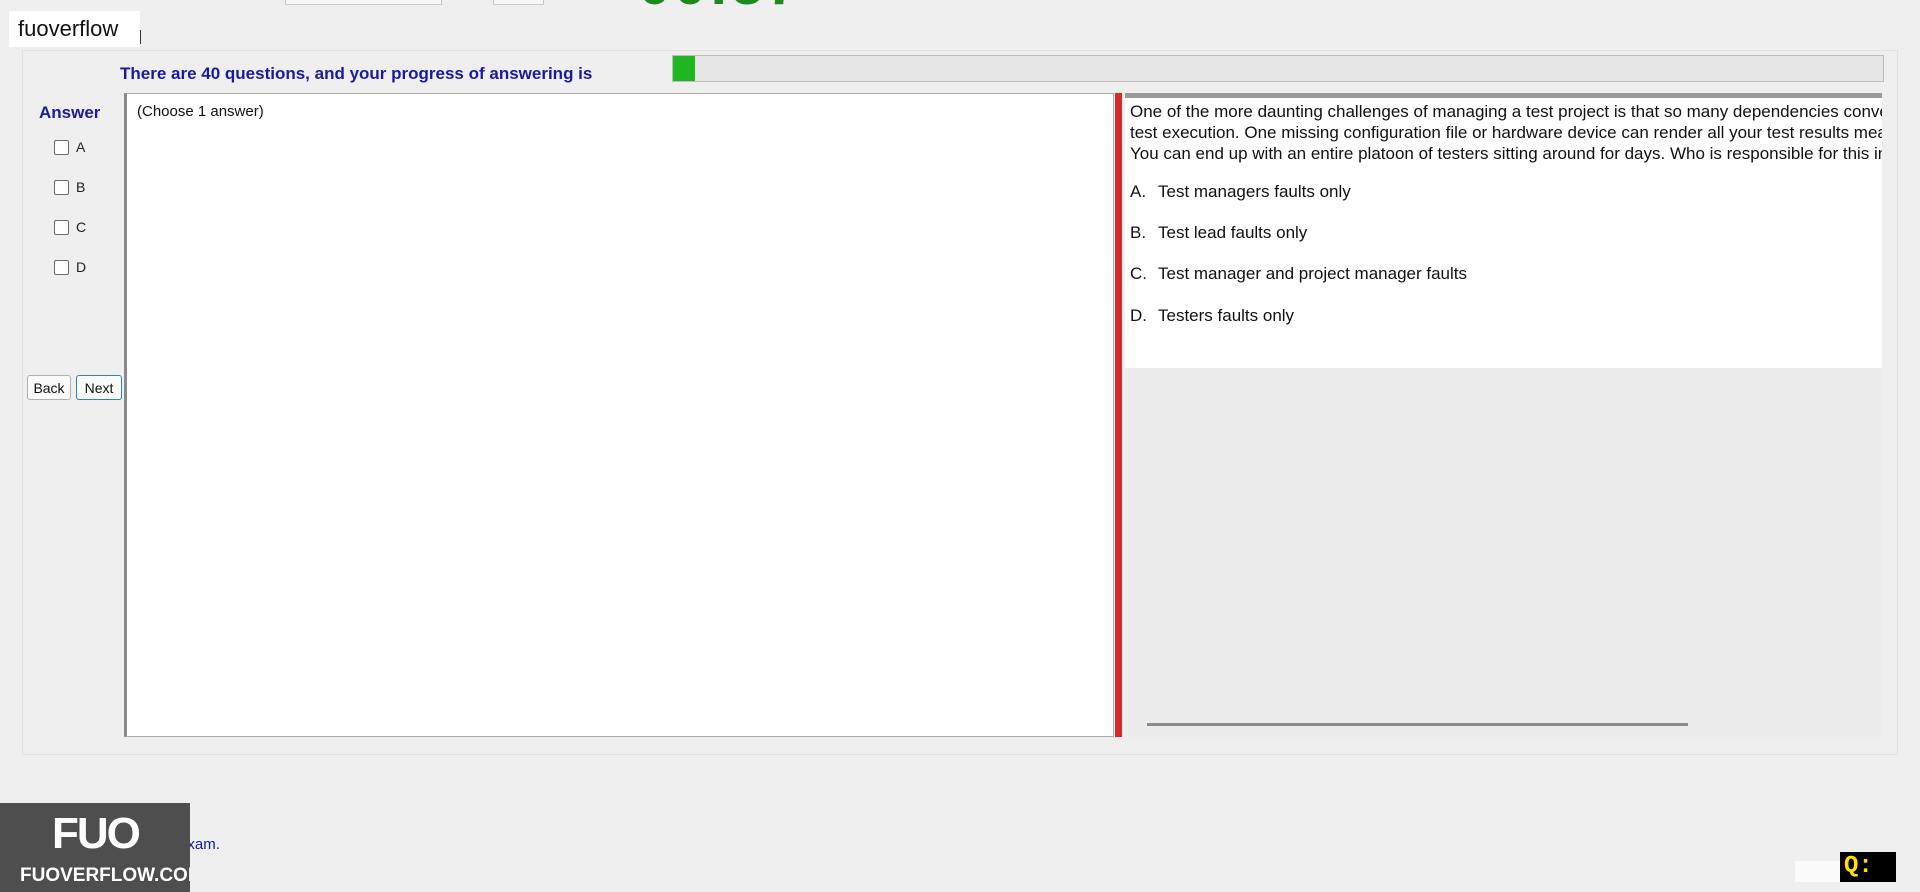  I want to click on answer-option-label: C, so click(81, 227).